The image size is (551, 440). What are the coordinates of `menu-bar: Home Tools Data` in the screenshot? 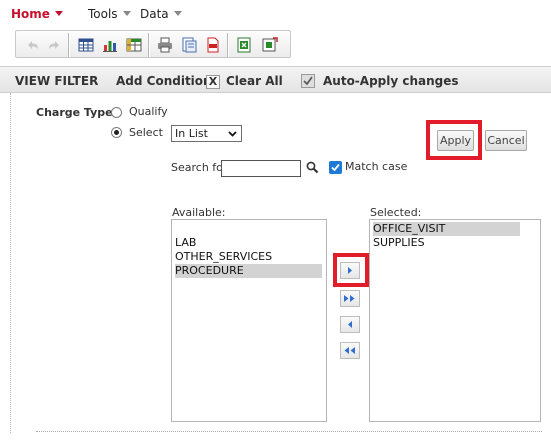 It's located at (275, 14).